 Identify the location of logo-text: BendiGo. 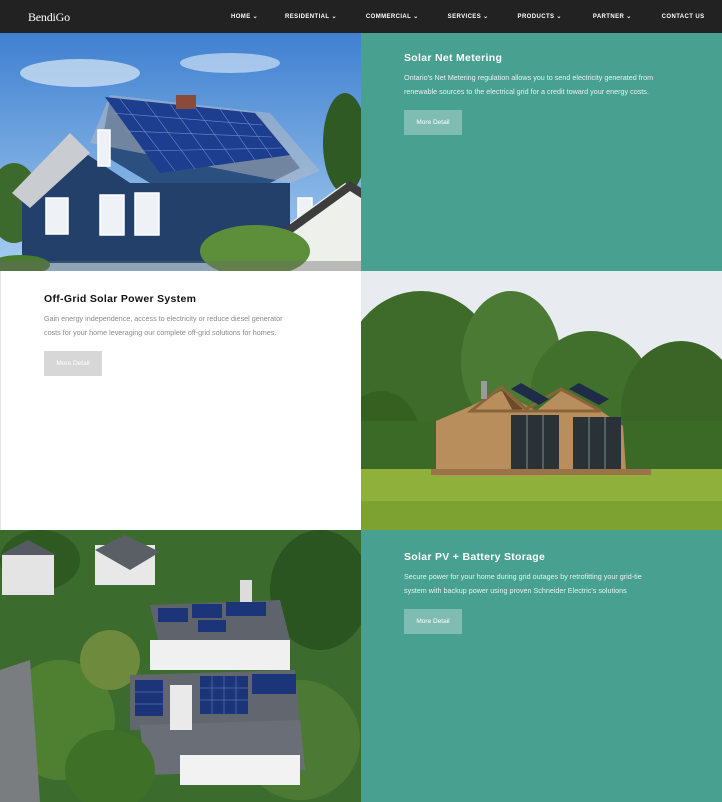
(49, 16).